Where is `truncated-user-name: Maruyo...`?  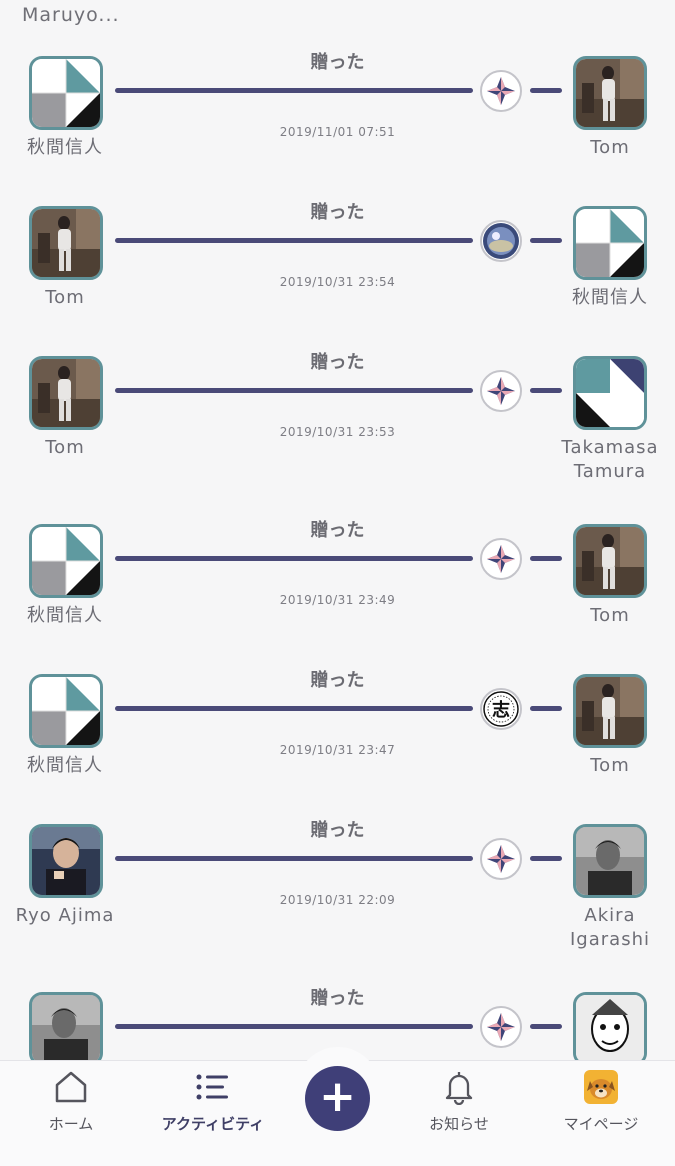 truncated-user-name: Maruyo... is located at coordinates (71, 15).